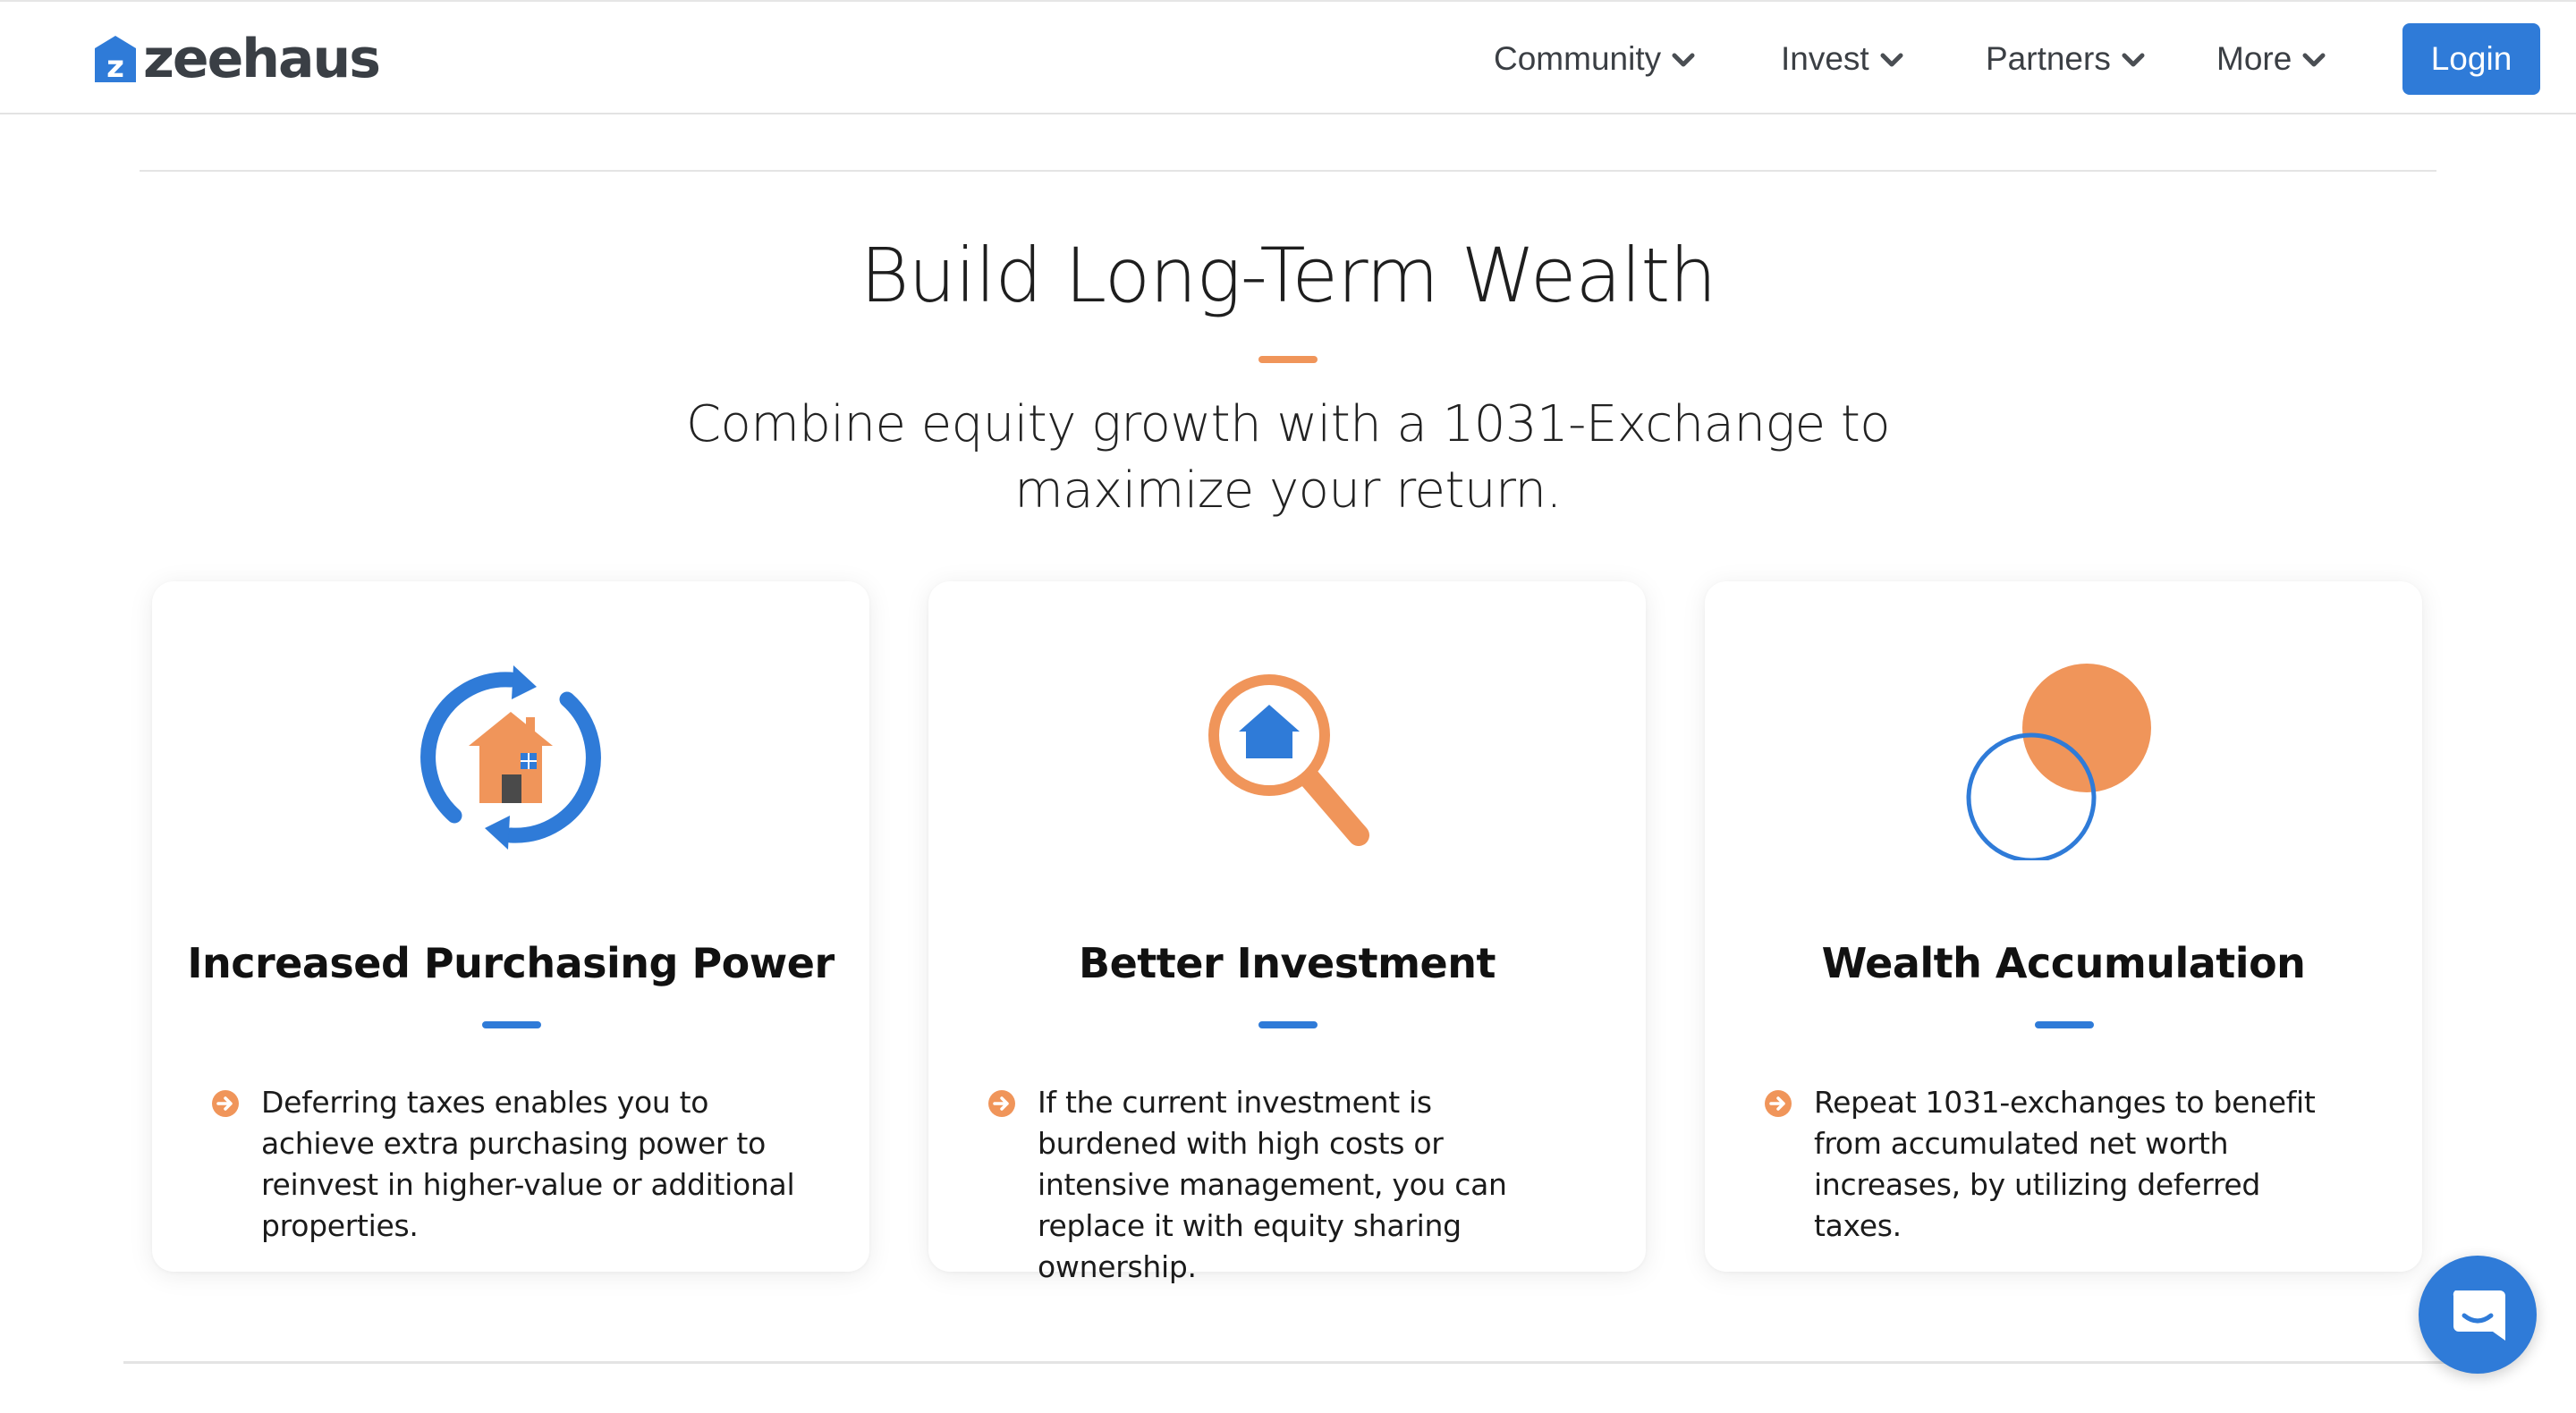 This screenshot has height=1413, width=2576. I want to click on house-cycle-icon, so click(510, 757).